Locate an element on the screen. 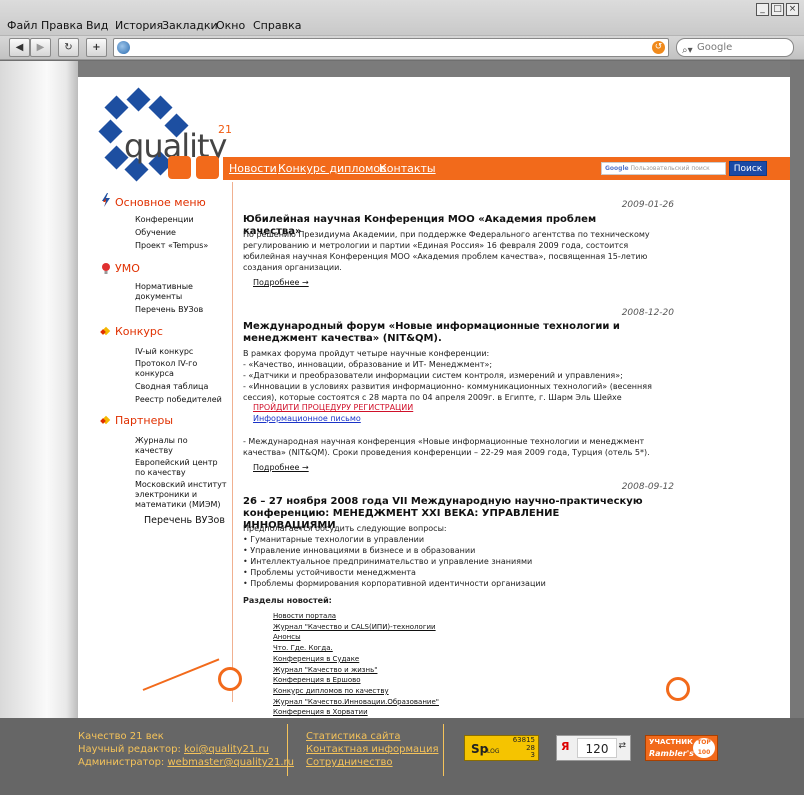 This screenshot has height=795, width=804. lamp-icon is located at coordinates (106, 268).